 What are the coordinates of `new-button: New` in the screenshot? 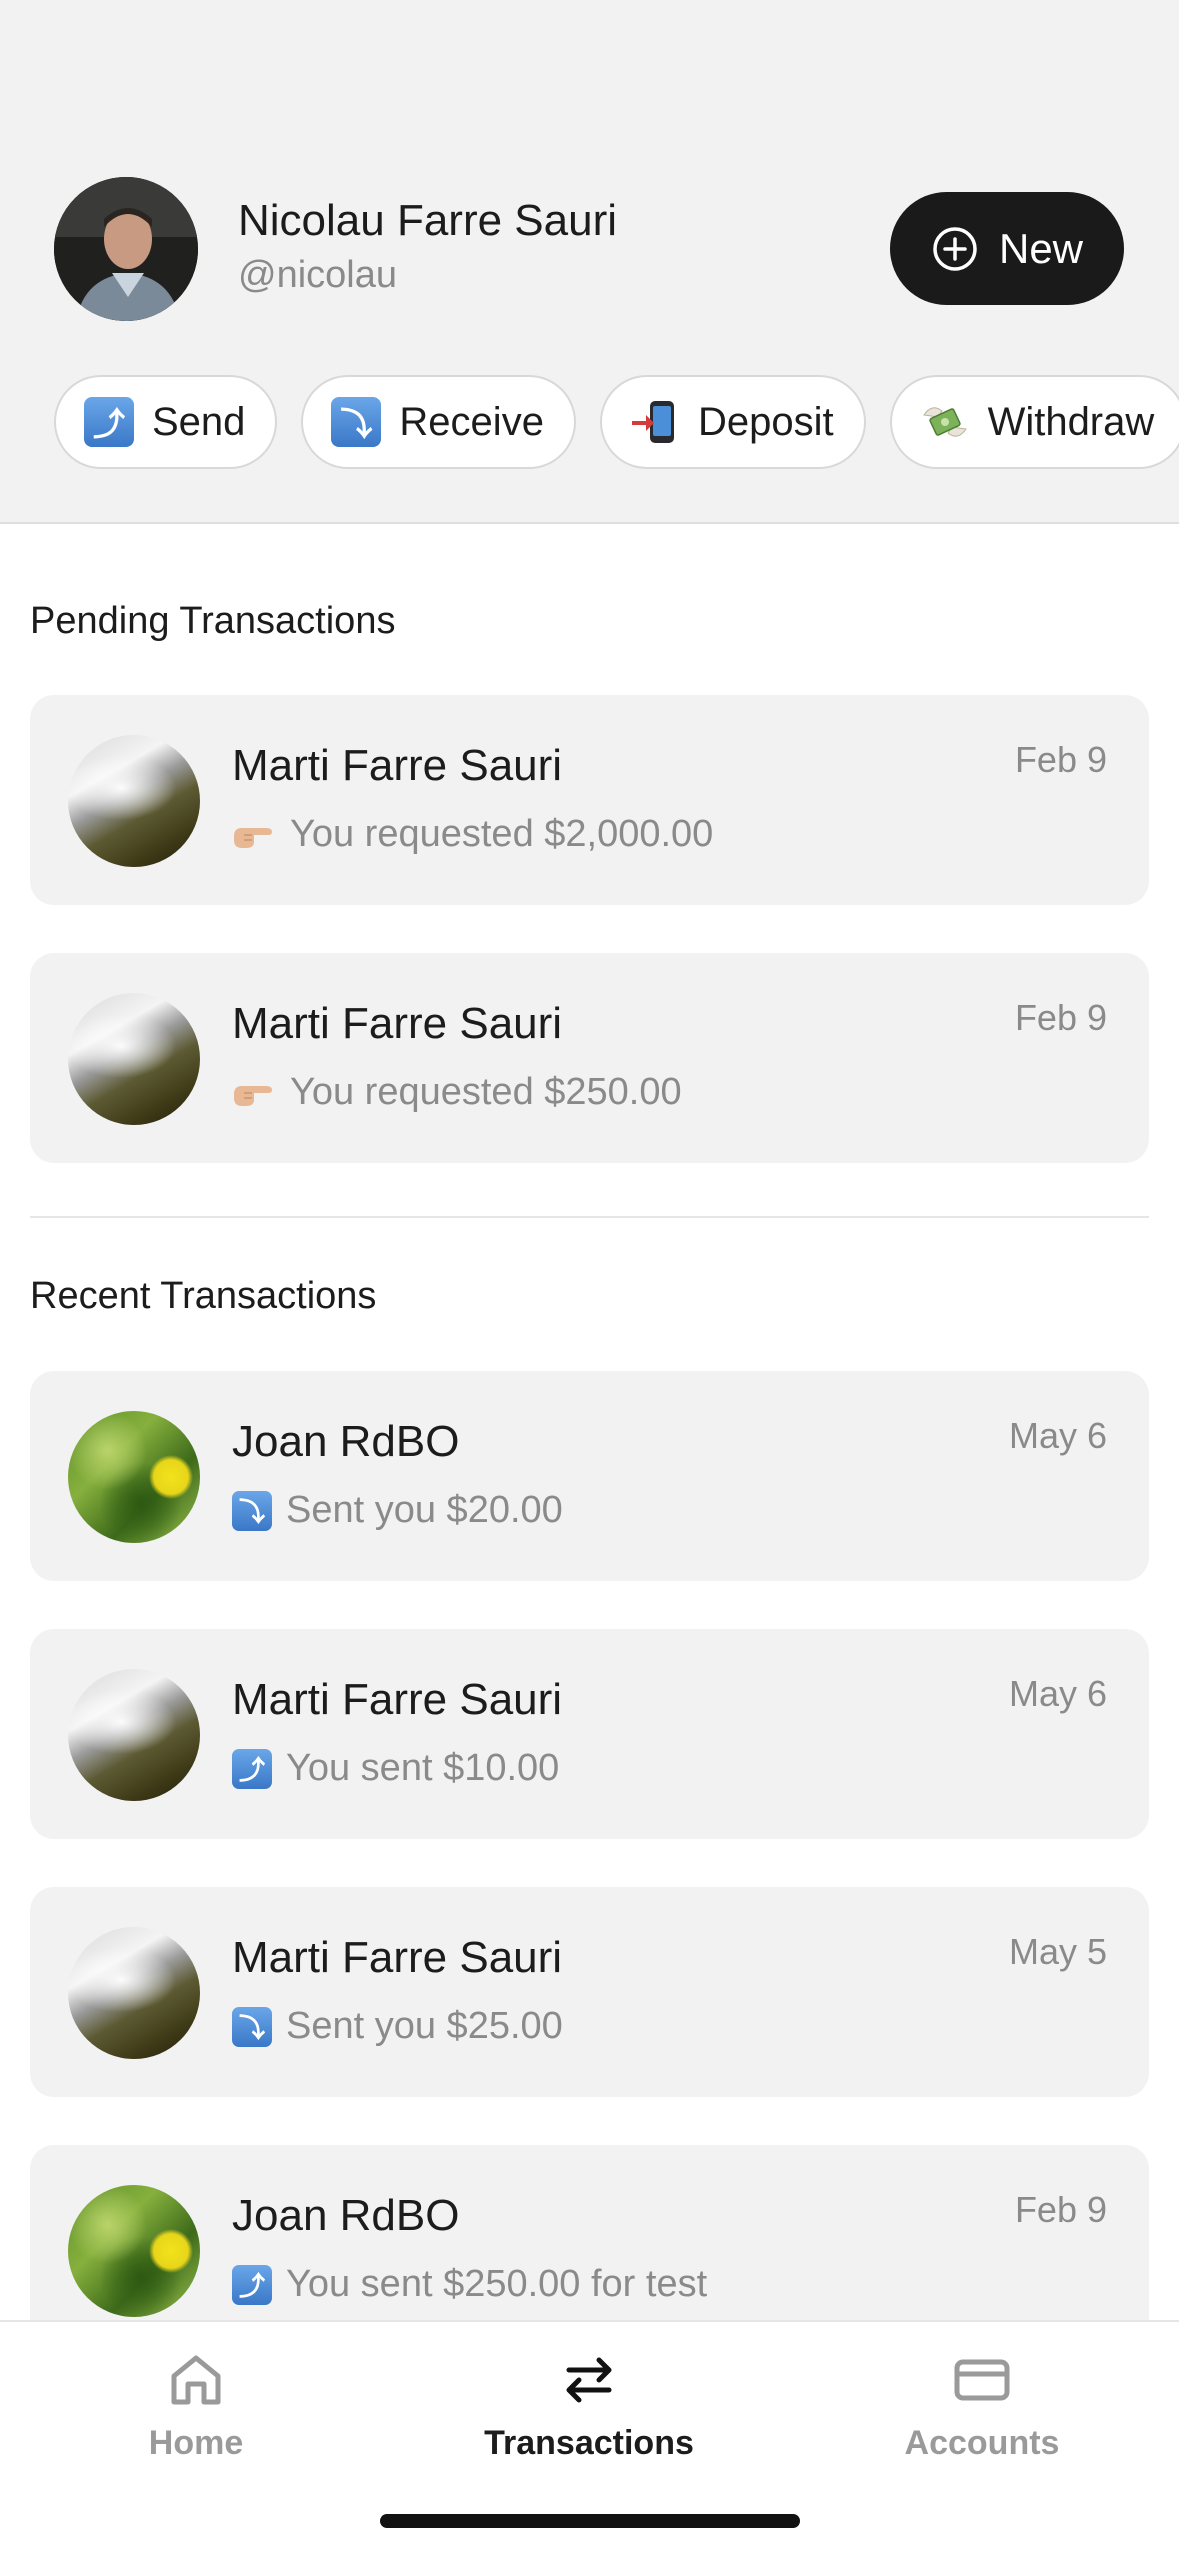 It's located at (1007, 248).